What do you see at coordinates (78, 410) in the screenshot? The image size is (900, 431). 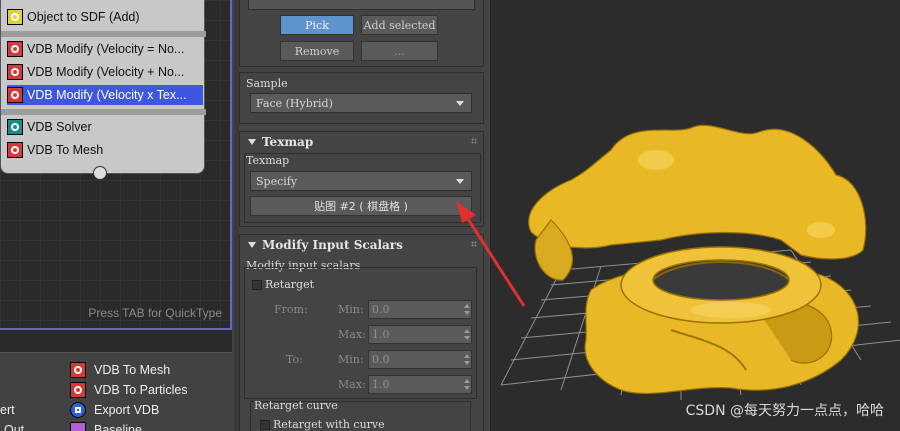 I see `export-vdb-icon` at bounding box center [78, 410].